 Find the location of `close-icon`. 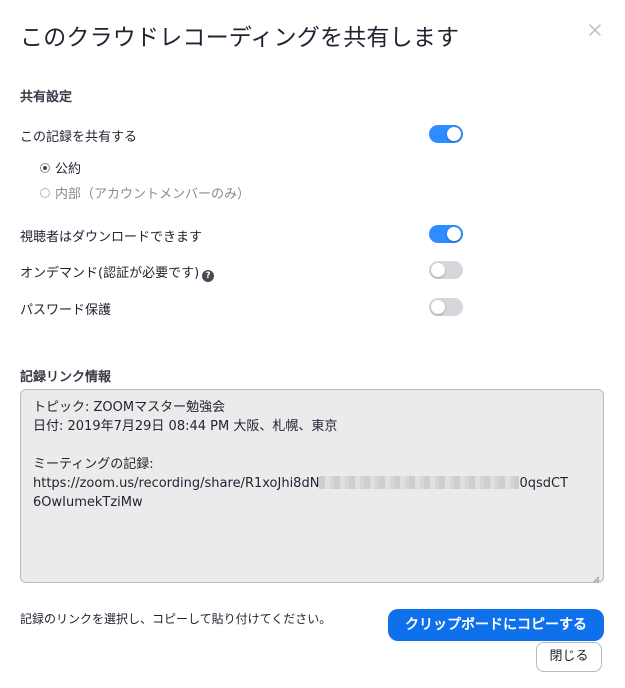

close-icon is located at coordinates (595, 30).